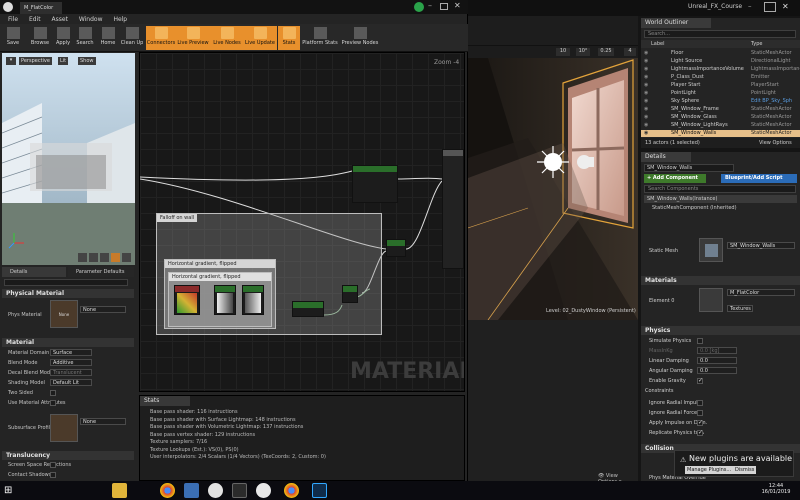  Describe the element at coordinates (723, 208) in the screenshot. I see `component-child-item: StaticMeshComponent (Inherited)` at that location.